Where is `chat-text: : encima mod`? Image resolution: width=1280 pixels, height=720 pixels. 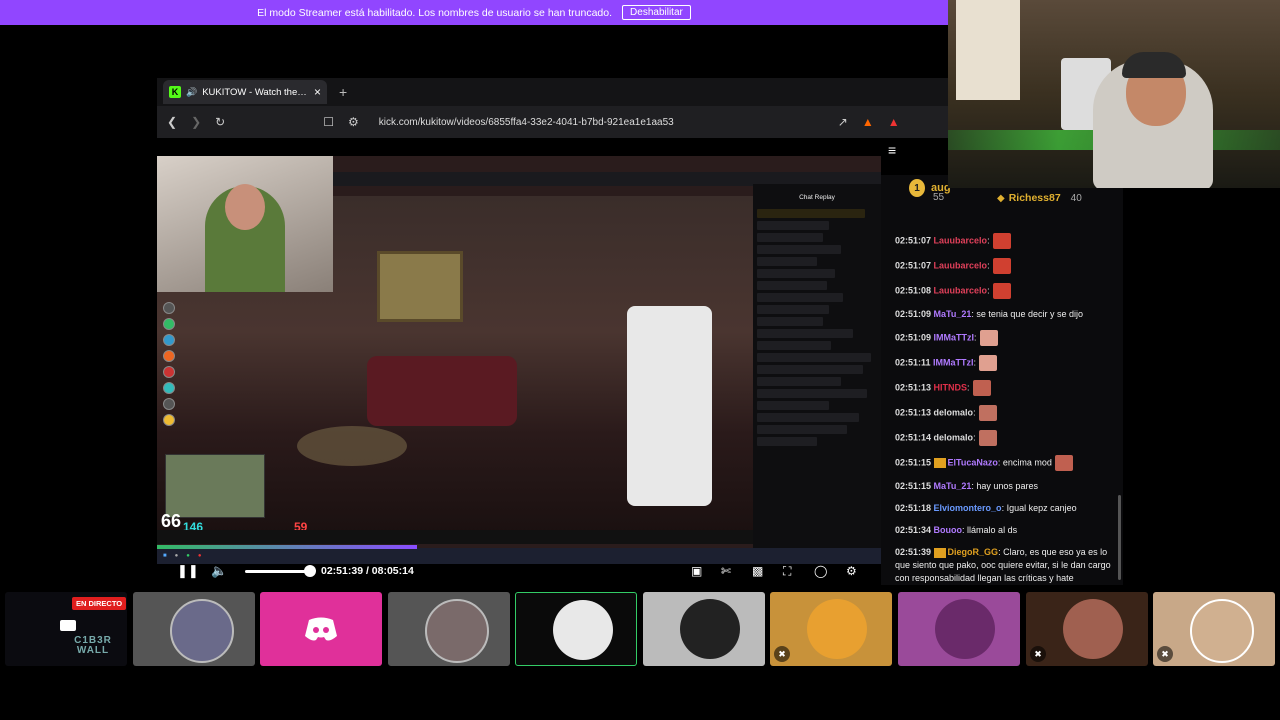 chat-text: : encima mod is located at coordinates (1024, 462).